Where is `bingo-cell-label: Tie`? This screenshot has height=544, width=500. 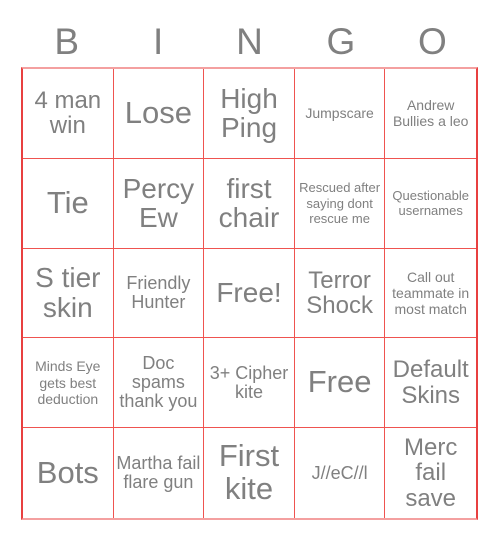 bingo-cell-label: Tie is located at coordinates (67, 202).